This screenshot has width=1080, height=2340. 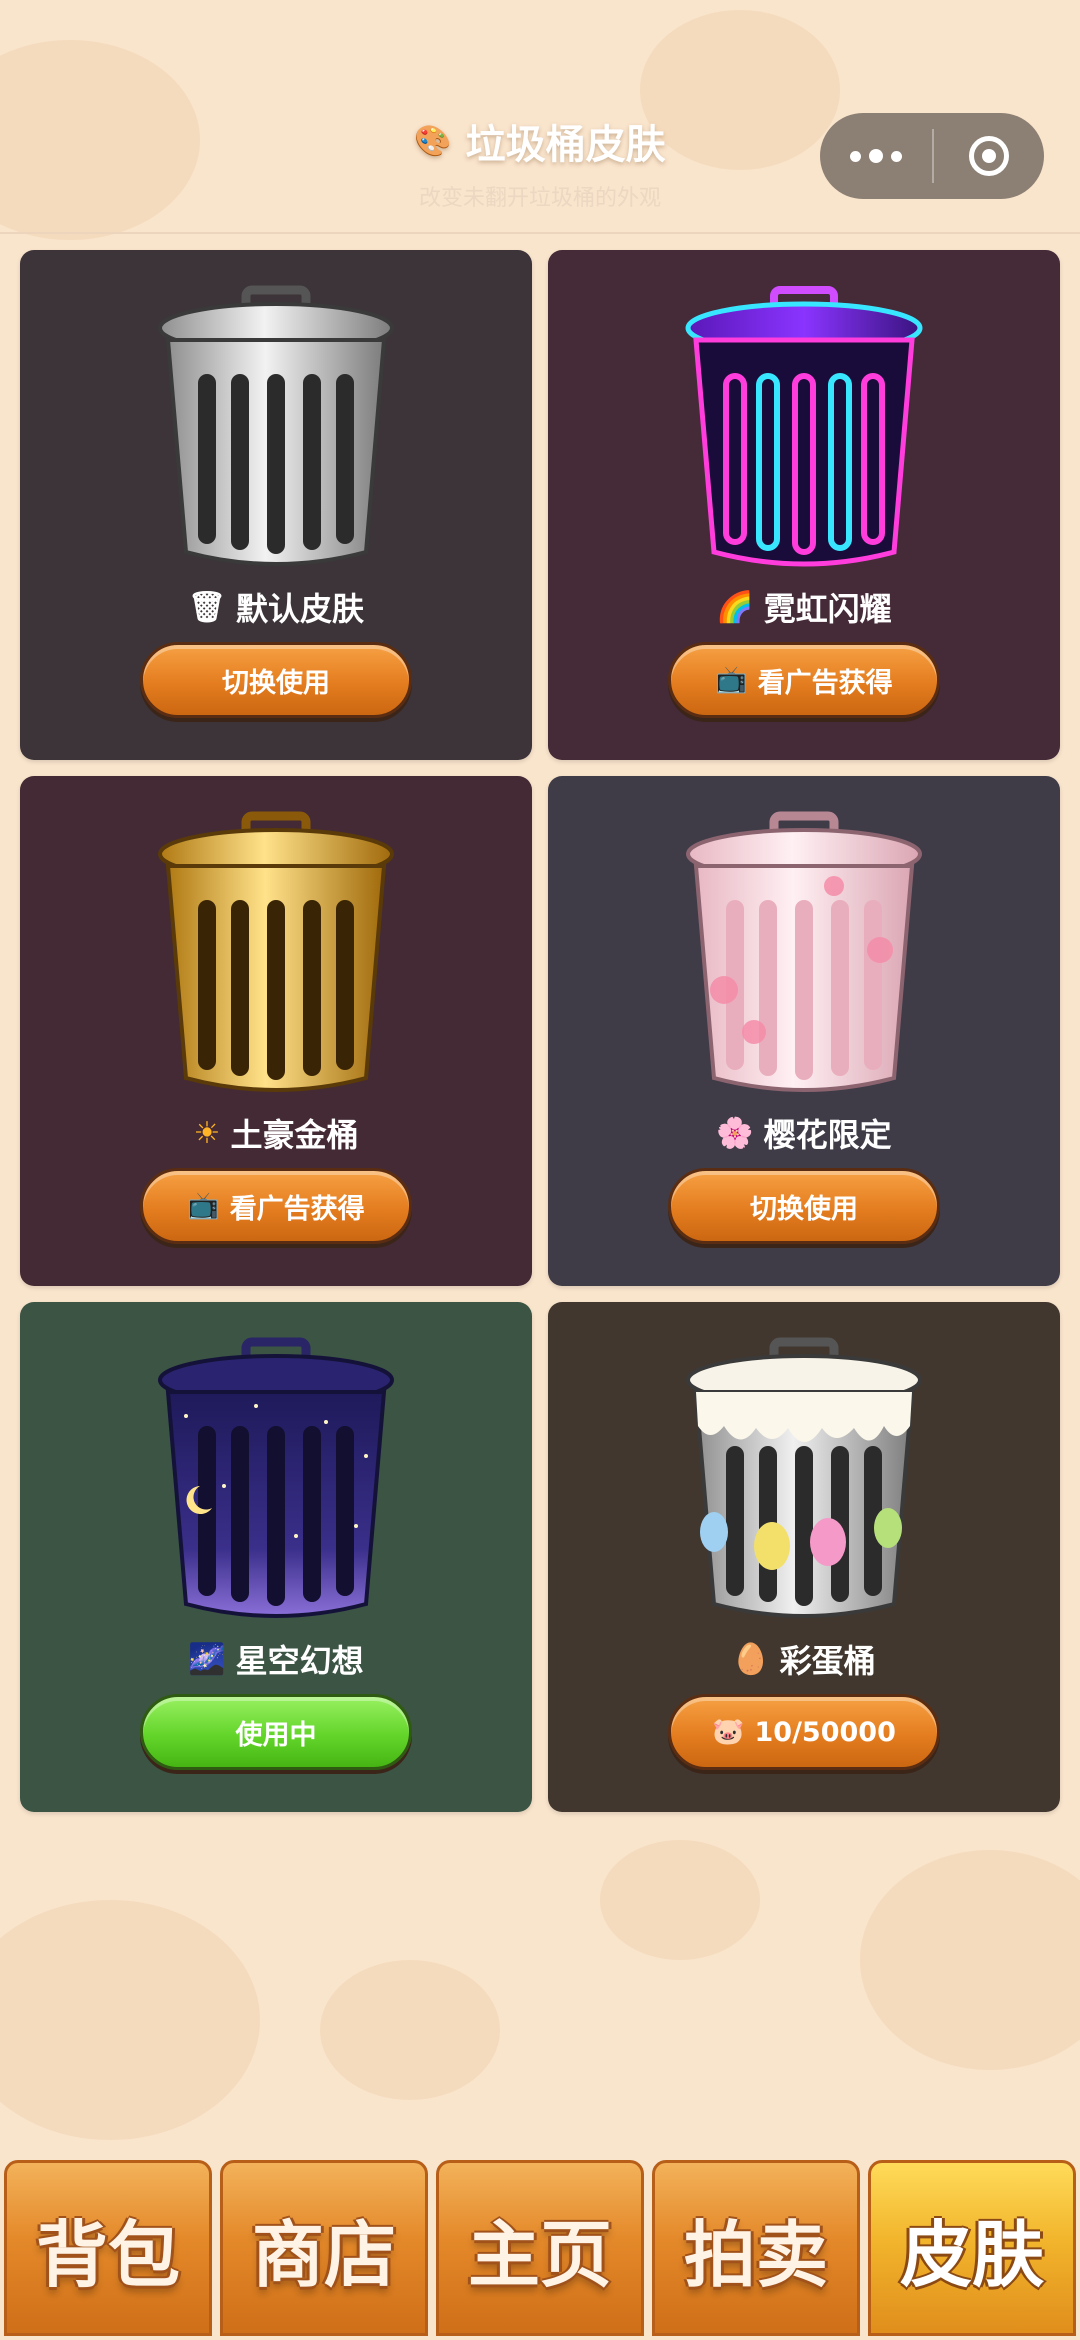 I want to click on bottom-nav: 背包 商店 主页 拍卖 皮肤, so click(x=540, y=2250).